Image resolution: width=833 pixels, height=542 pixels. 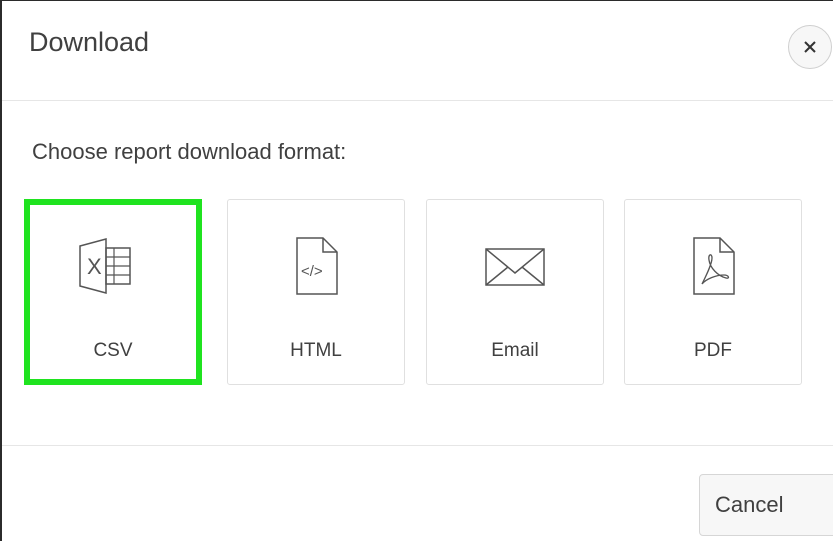 I want to click on format-label-html: HTML, so click(x=316, y=350).